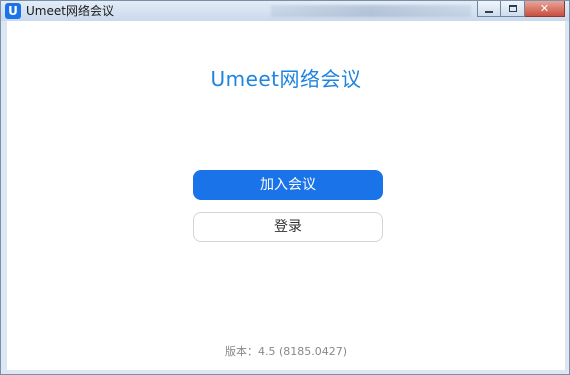 This screenshot has height=375, width=570. I want to click on maximize-button, so click(513, 9).